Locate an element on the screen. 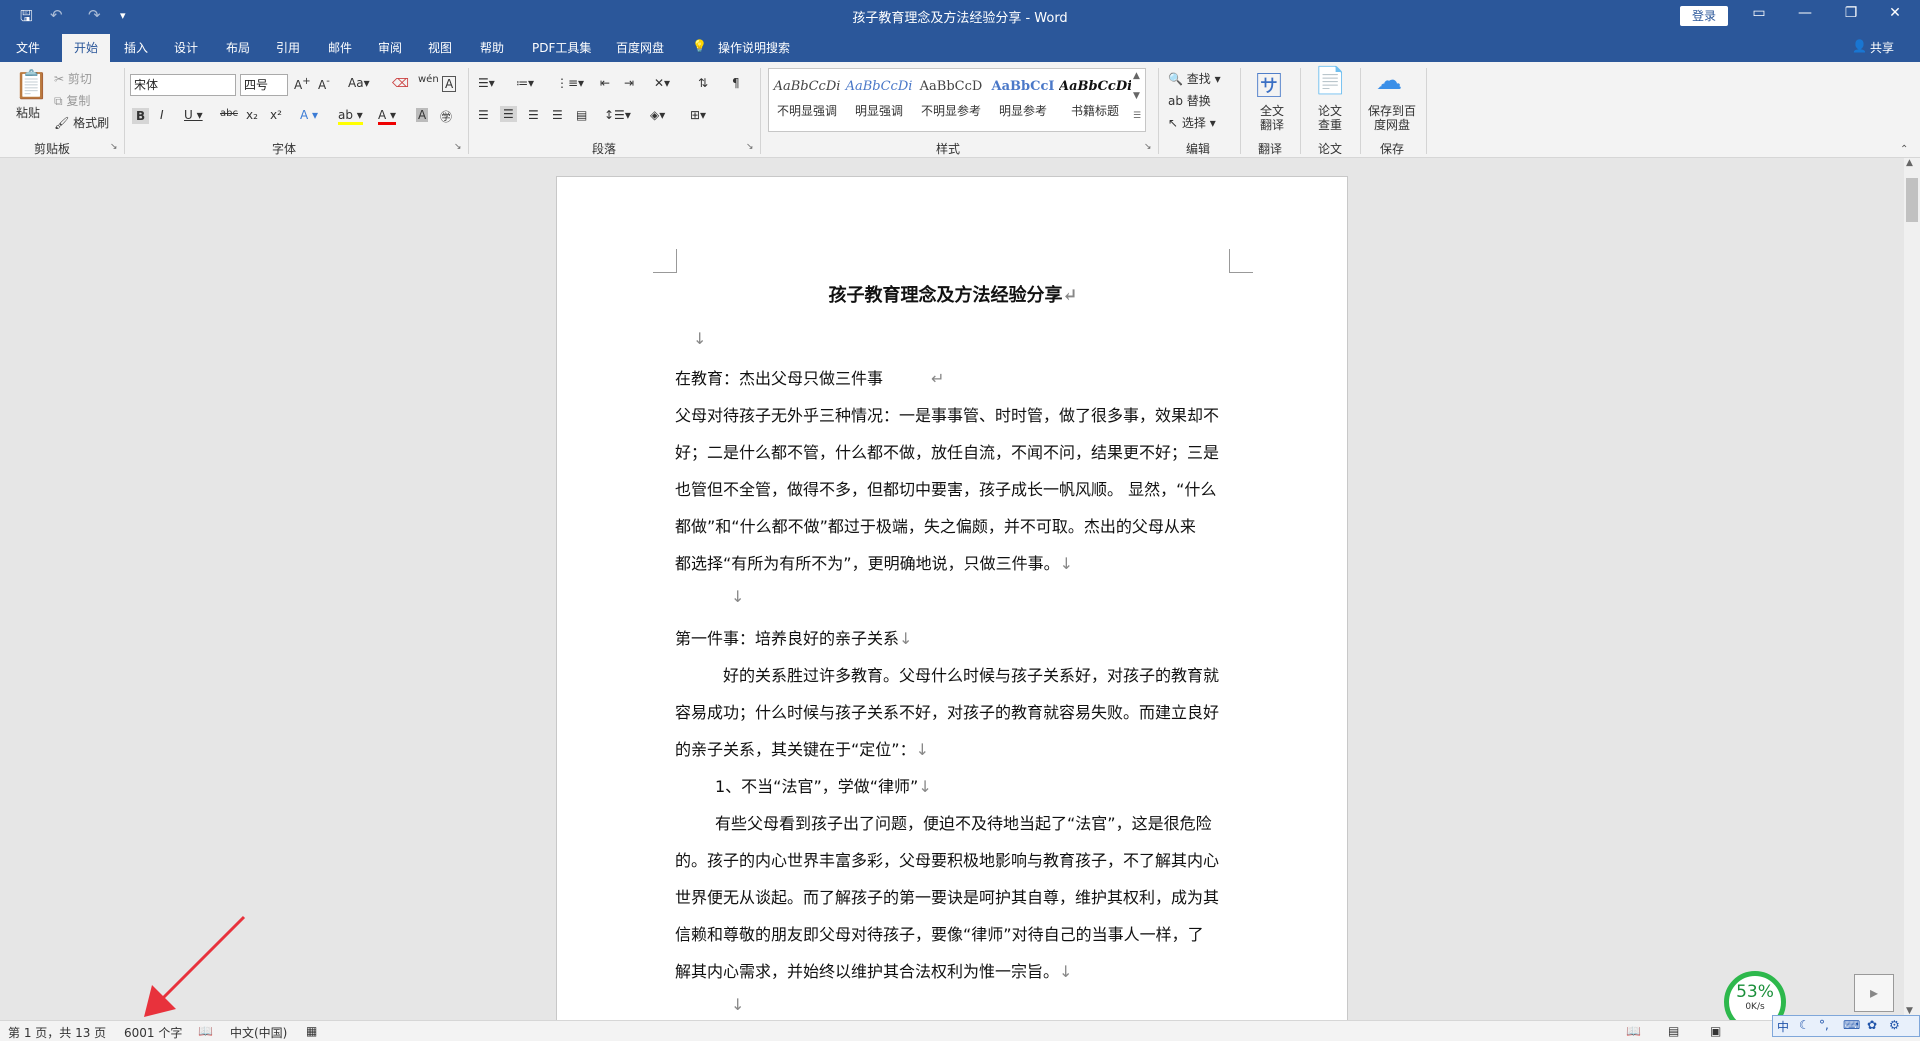  increase-indent-icon: ⇥ is located at coordinates (629, 83).